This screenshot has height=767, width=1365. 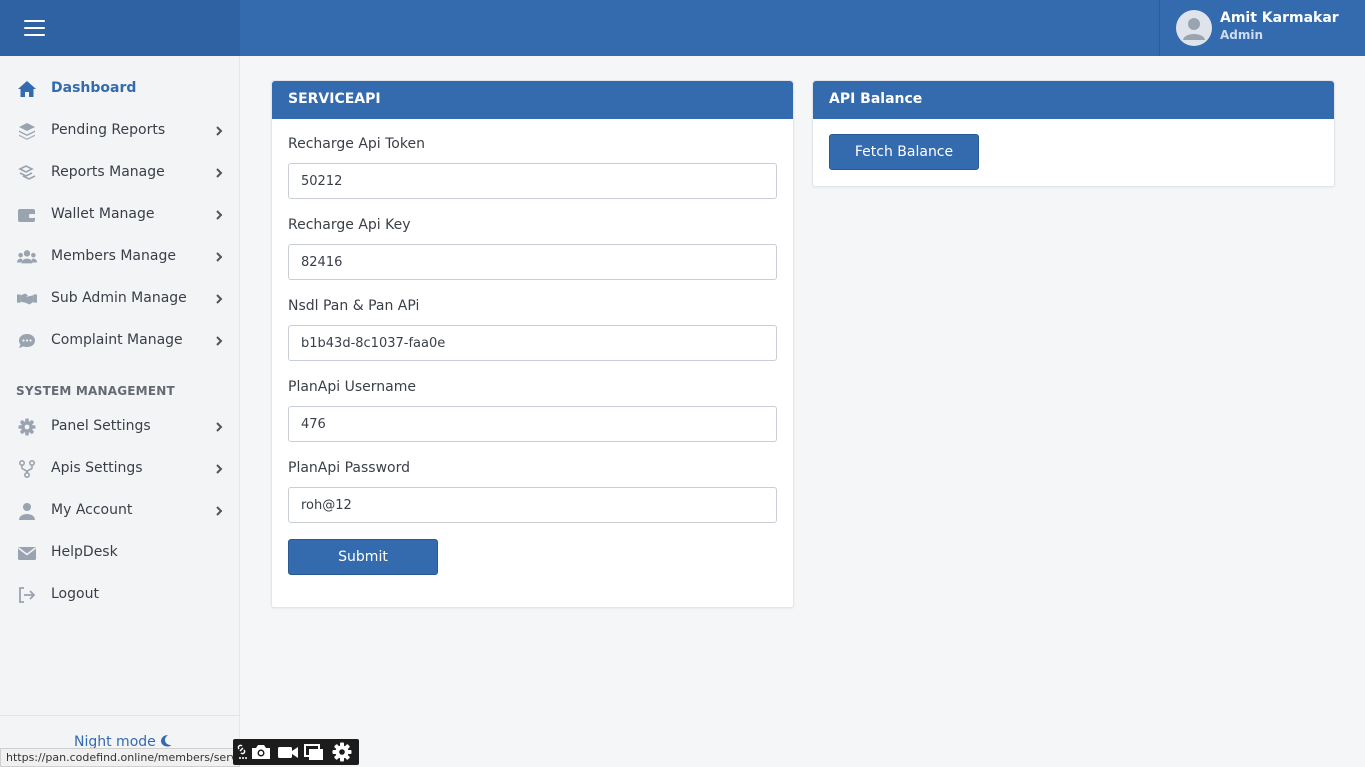 I want to click on sidebar-item-label: Sub Admin Manage, so click(x=119, y=298).